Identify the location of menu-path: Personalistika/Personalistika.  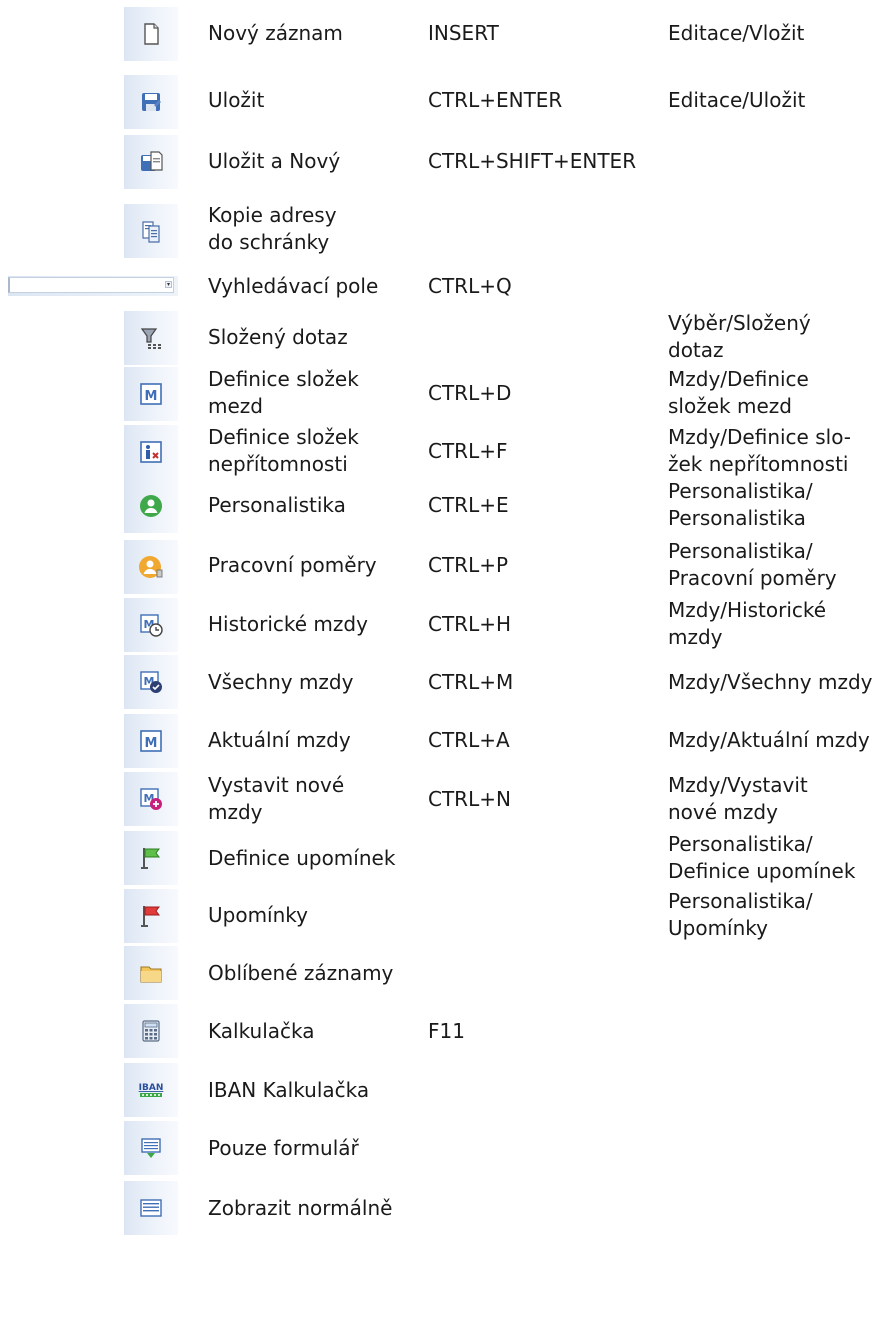
(740, 504).